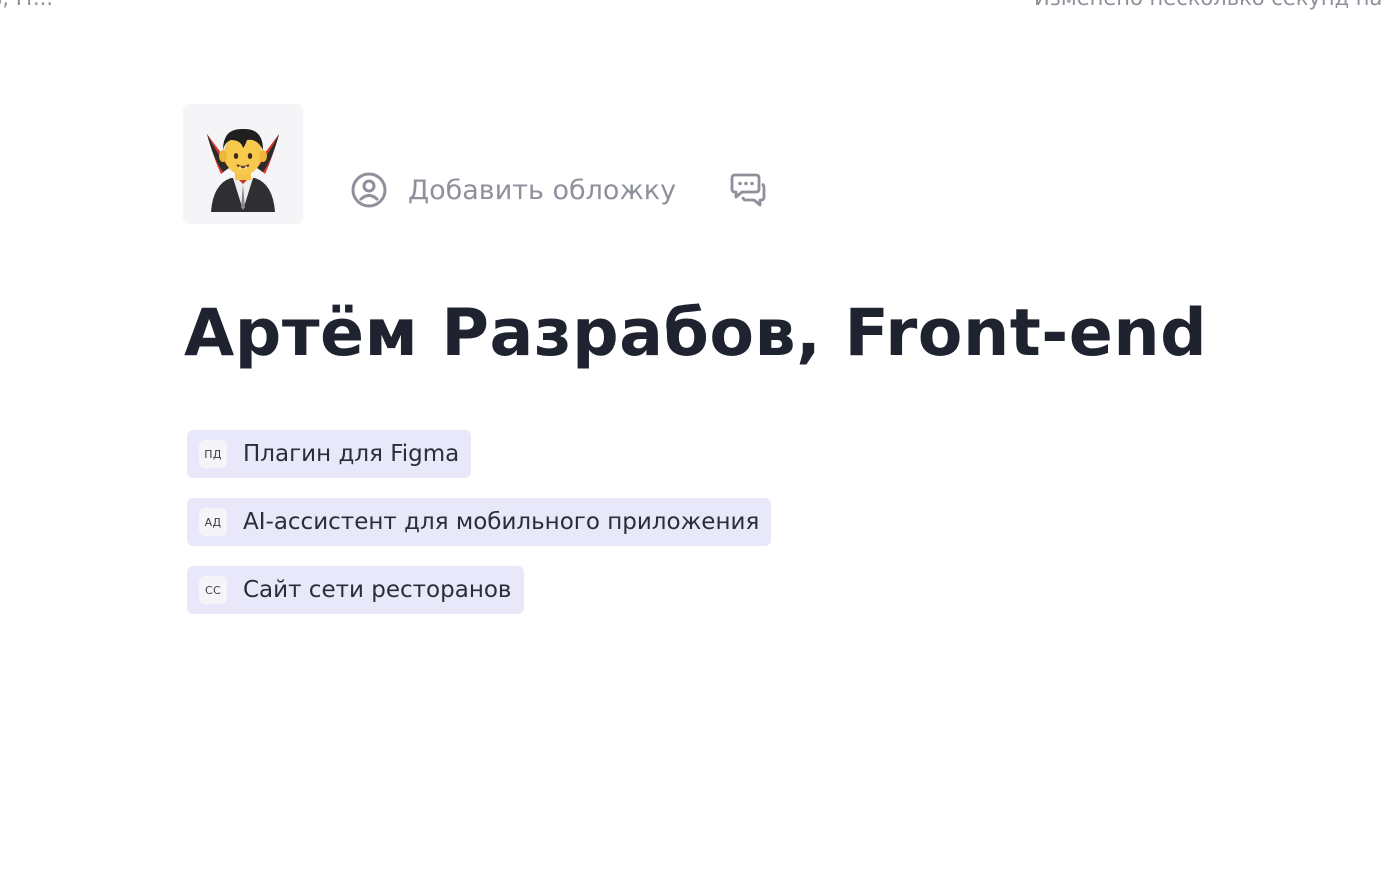 Image resolution: width=1382 pixels, height=874 pixels. What do you see at coordinates (243, 170) in the screenshot?
I see `vampire-emoji-icon` at bounding box center [243, 170].